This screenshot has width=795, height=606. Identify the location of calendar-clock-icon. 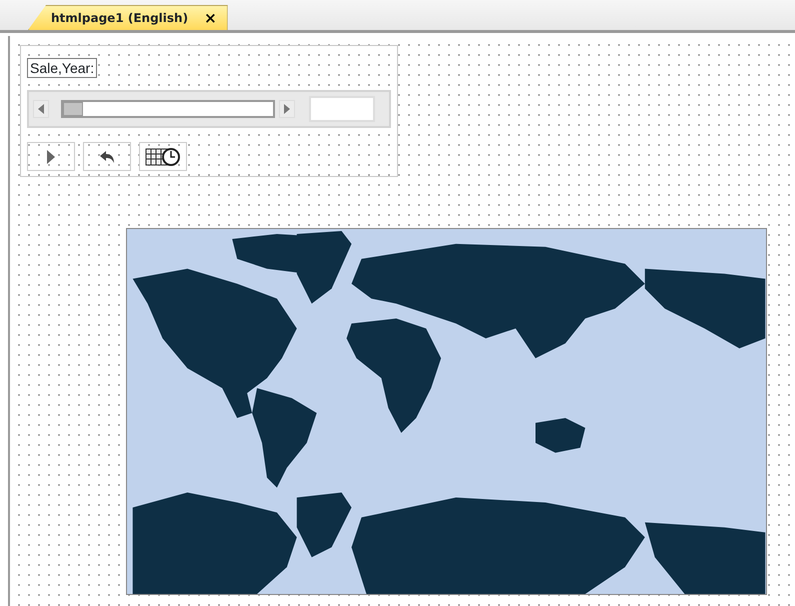
(163, 157).